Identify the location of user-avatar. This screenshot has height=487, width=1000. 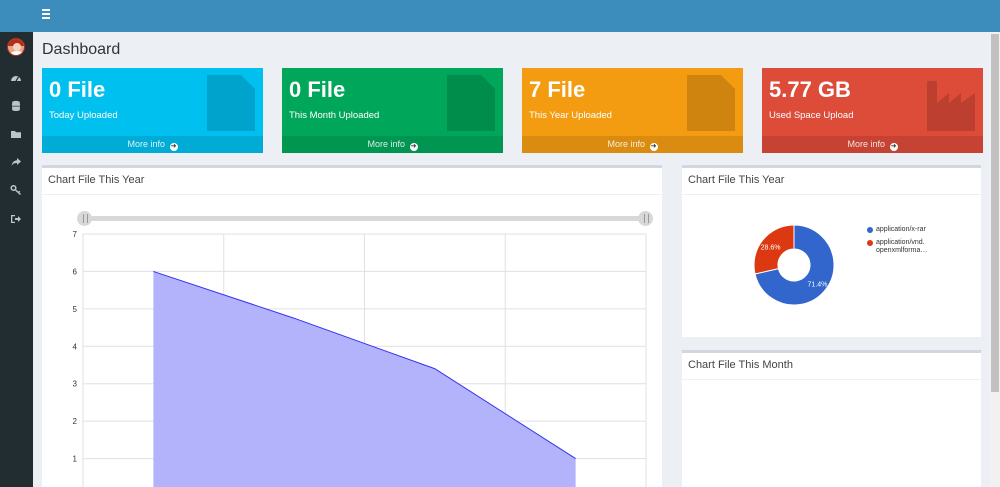
(16, 47).